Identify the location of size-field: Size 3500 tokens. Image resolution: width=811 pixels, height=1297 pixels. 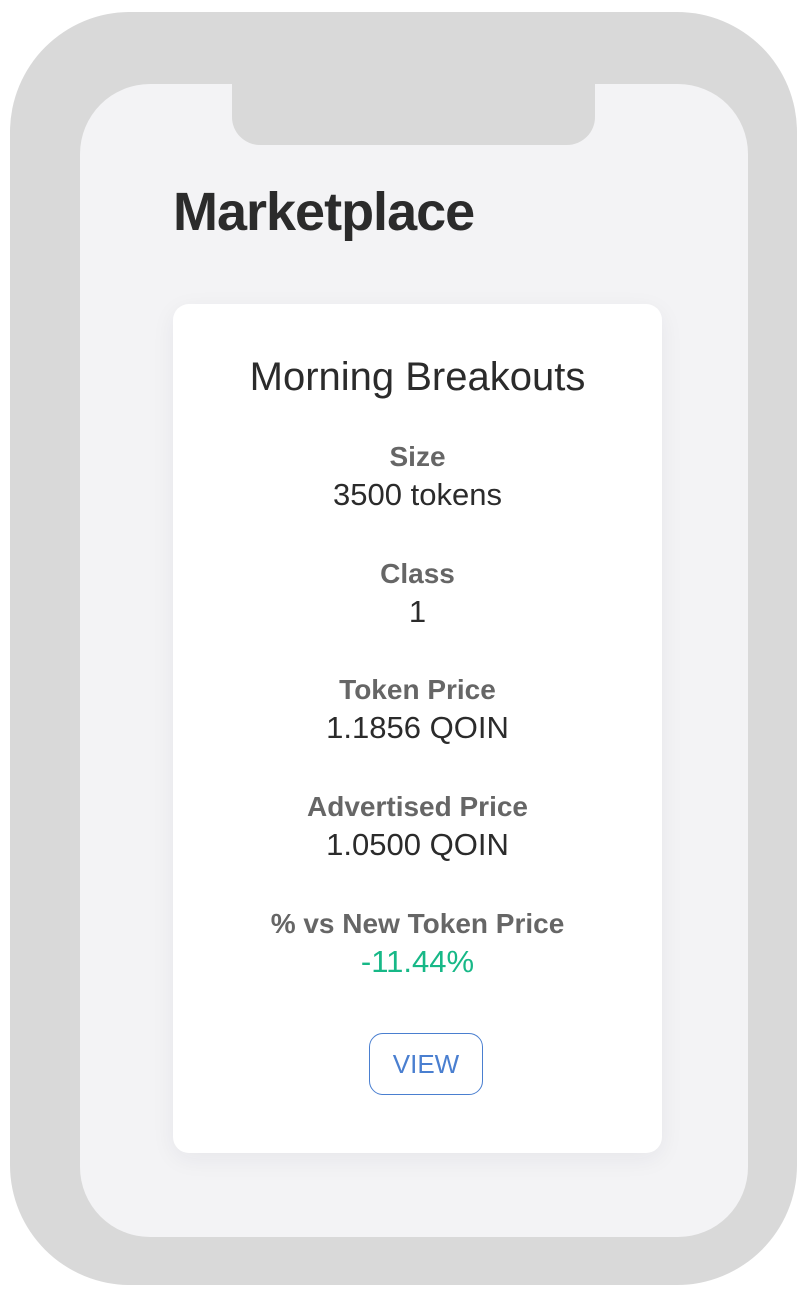
(417, 477).